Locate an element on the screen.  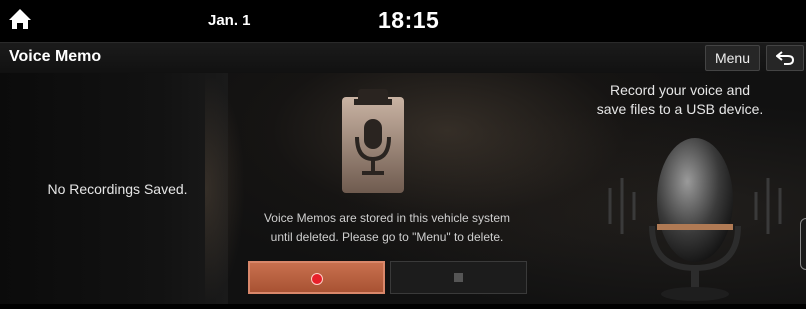
back-arrow-icon is located at coordinates (785, 58).